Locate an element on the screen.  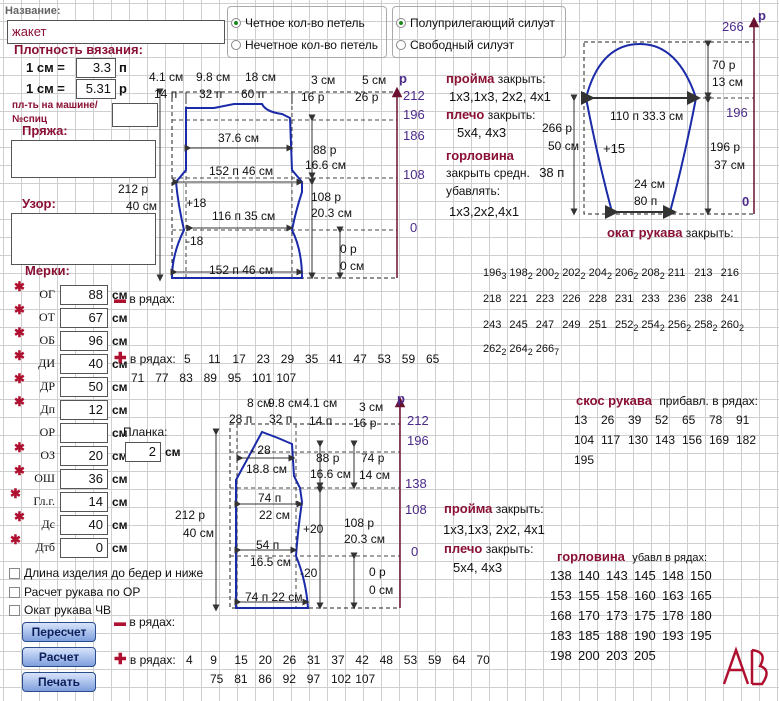
row-number: 31 is located at coordinates (314, 660).